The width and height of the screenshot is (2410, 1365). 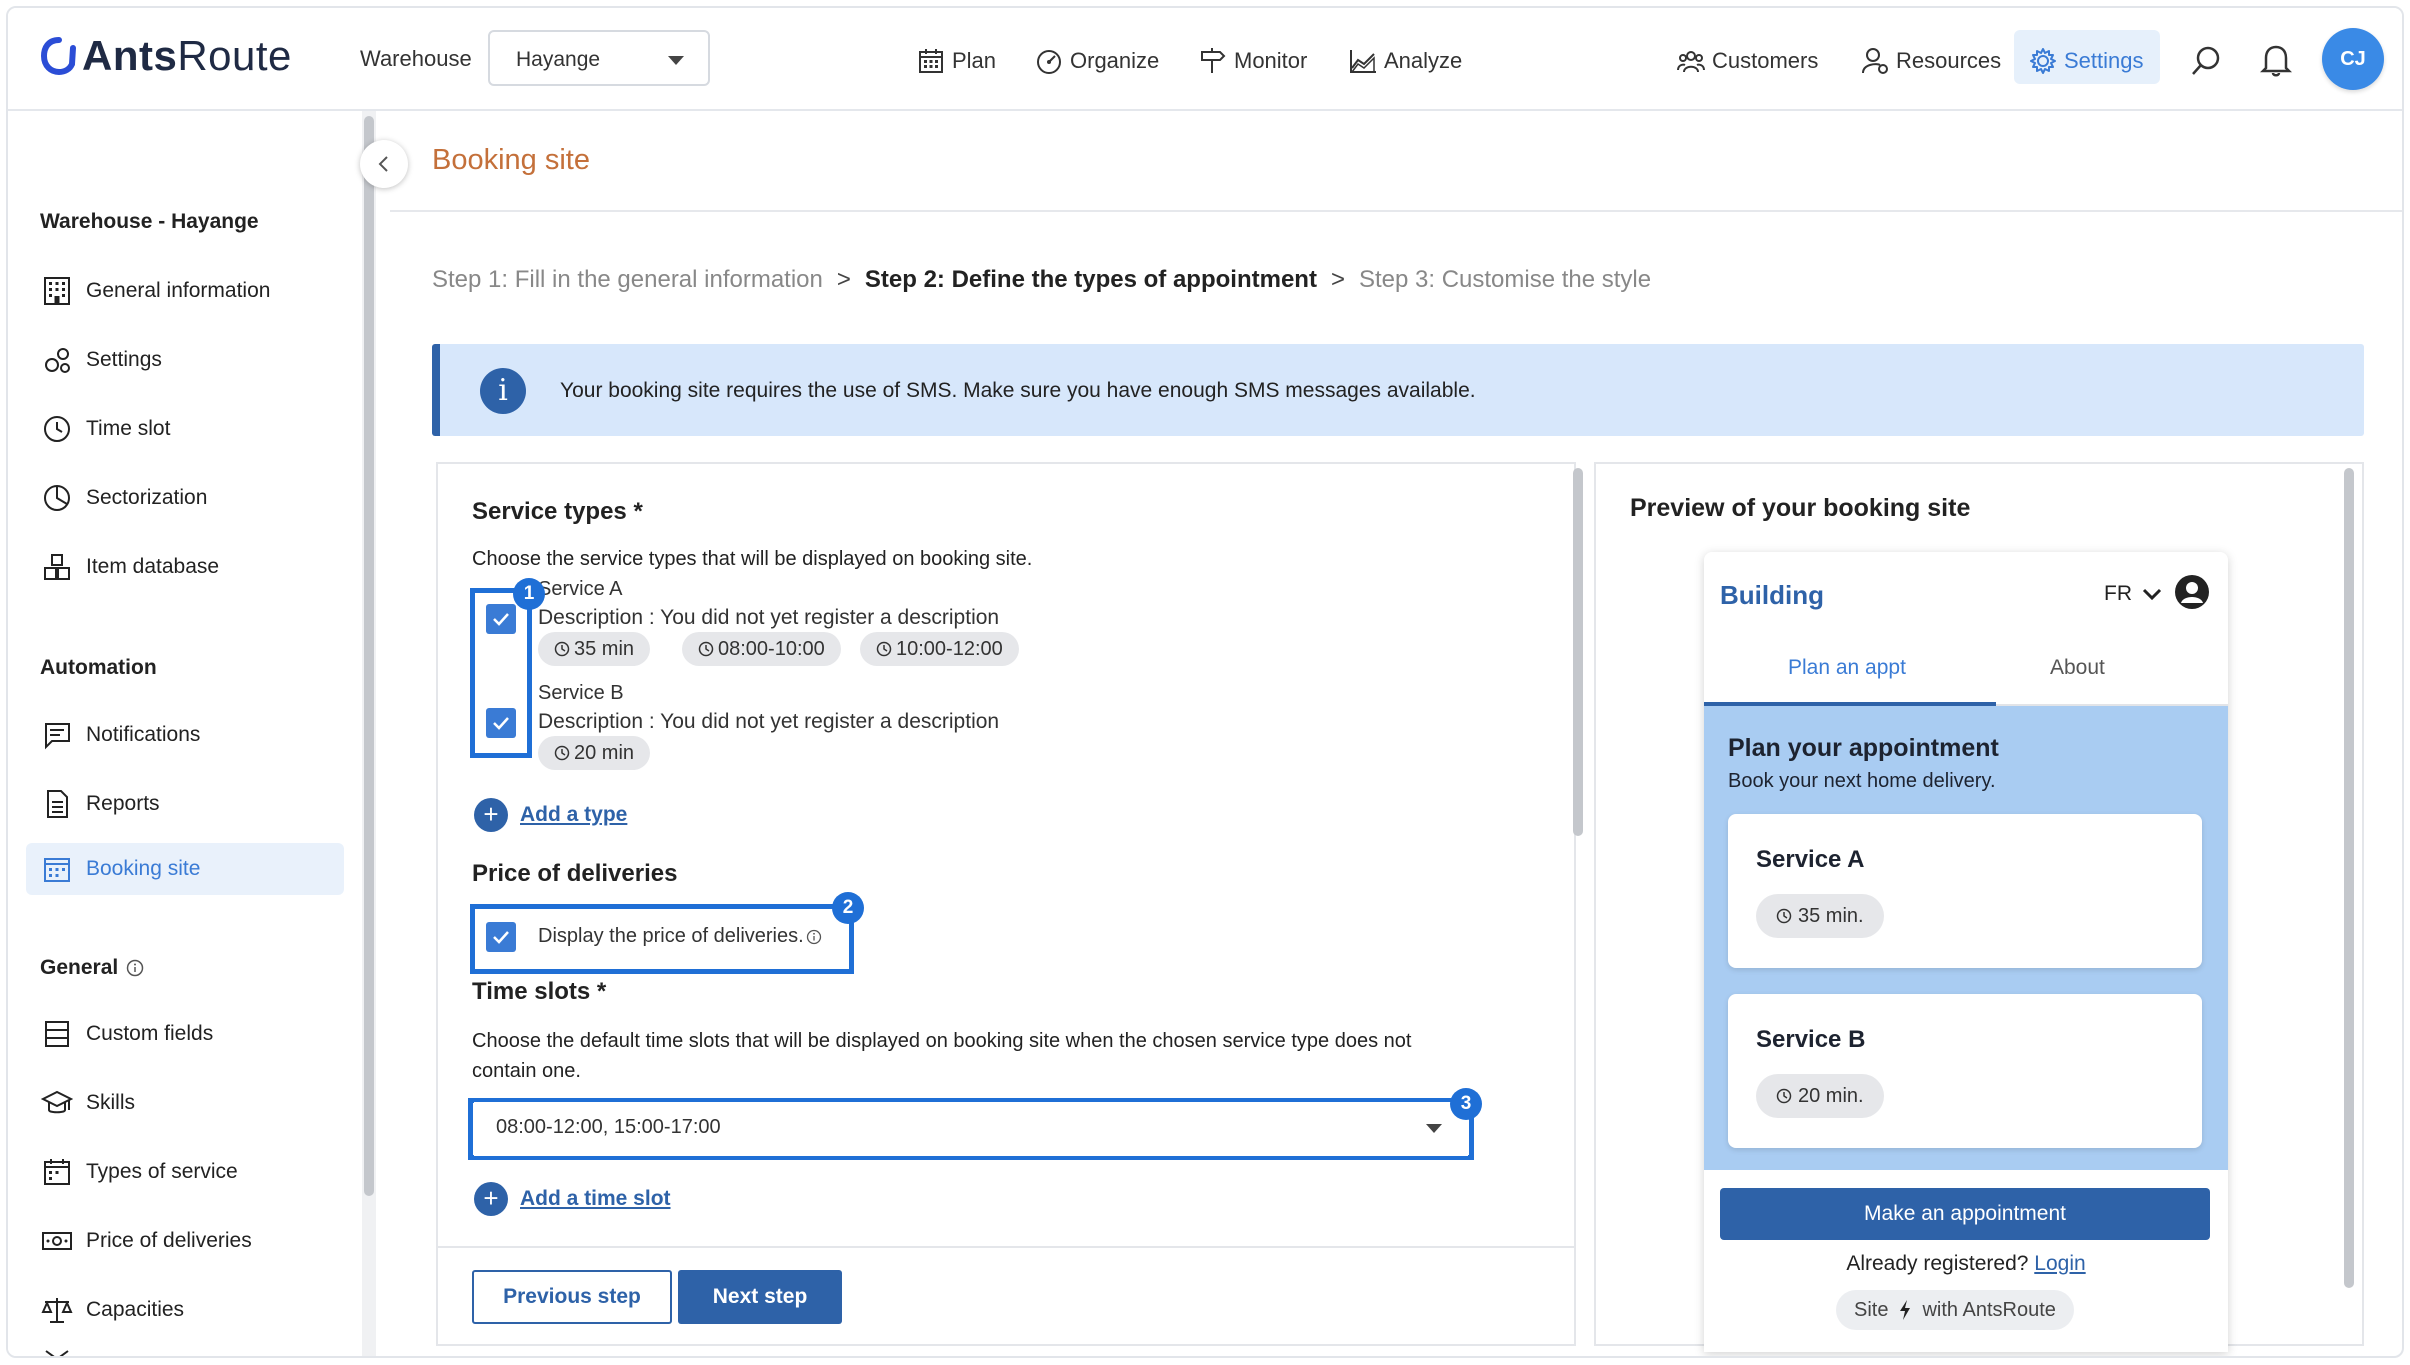 What do you see at coordinates (1772, 595) in the screenshot?
I see `preview-brand: Building` at bounding box center [1772, 595].